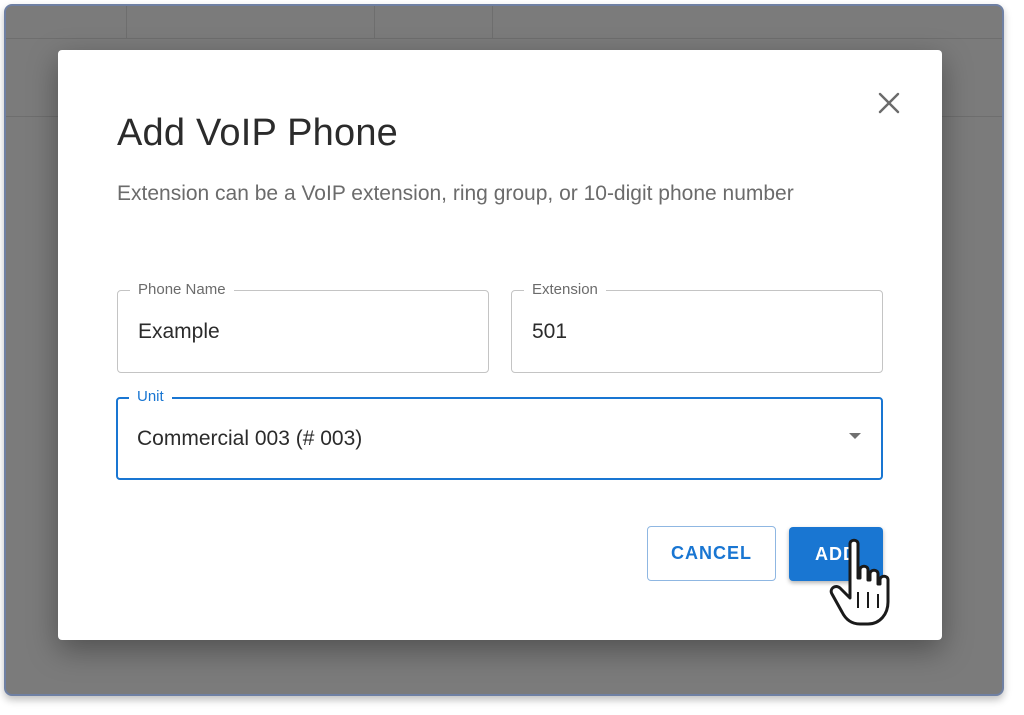  What do you see at coordinates (303, 331) in the screenshot?
I see `phone-name-input` at bounding box center [303, 331].